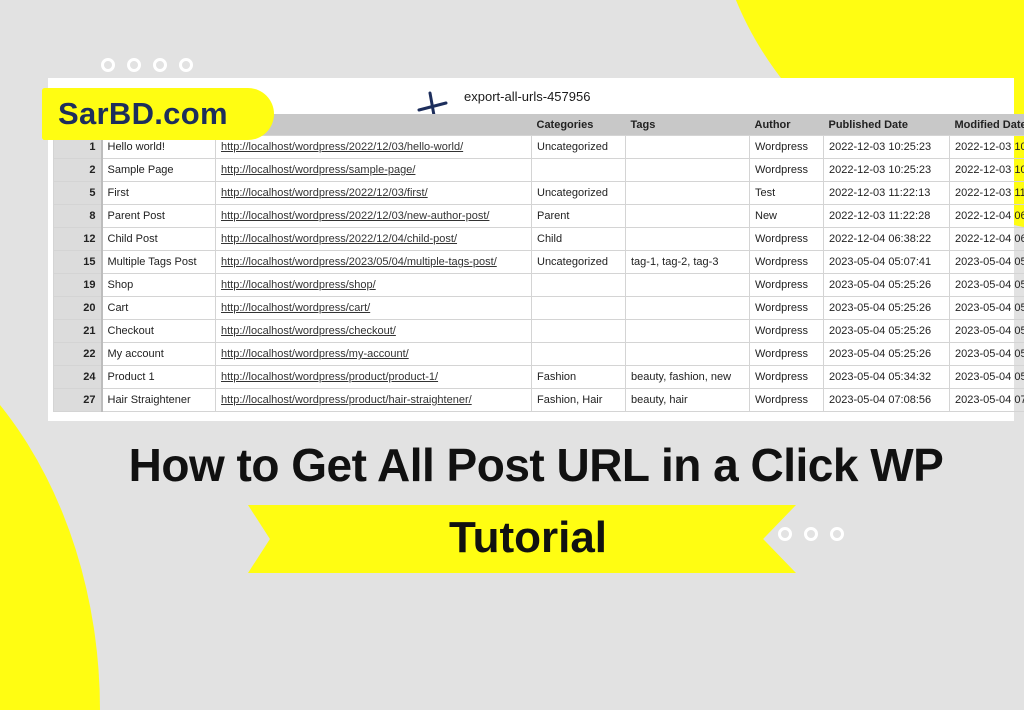 This screenshot has height=710, width=1024. I want to click on categories-cell: Child, so click(579, 239).